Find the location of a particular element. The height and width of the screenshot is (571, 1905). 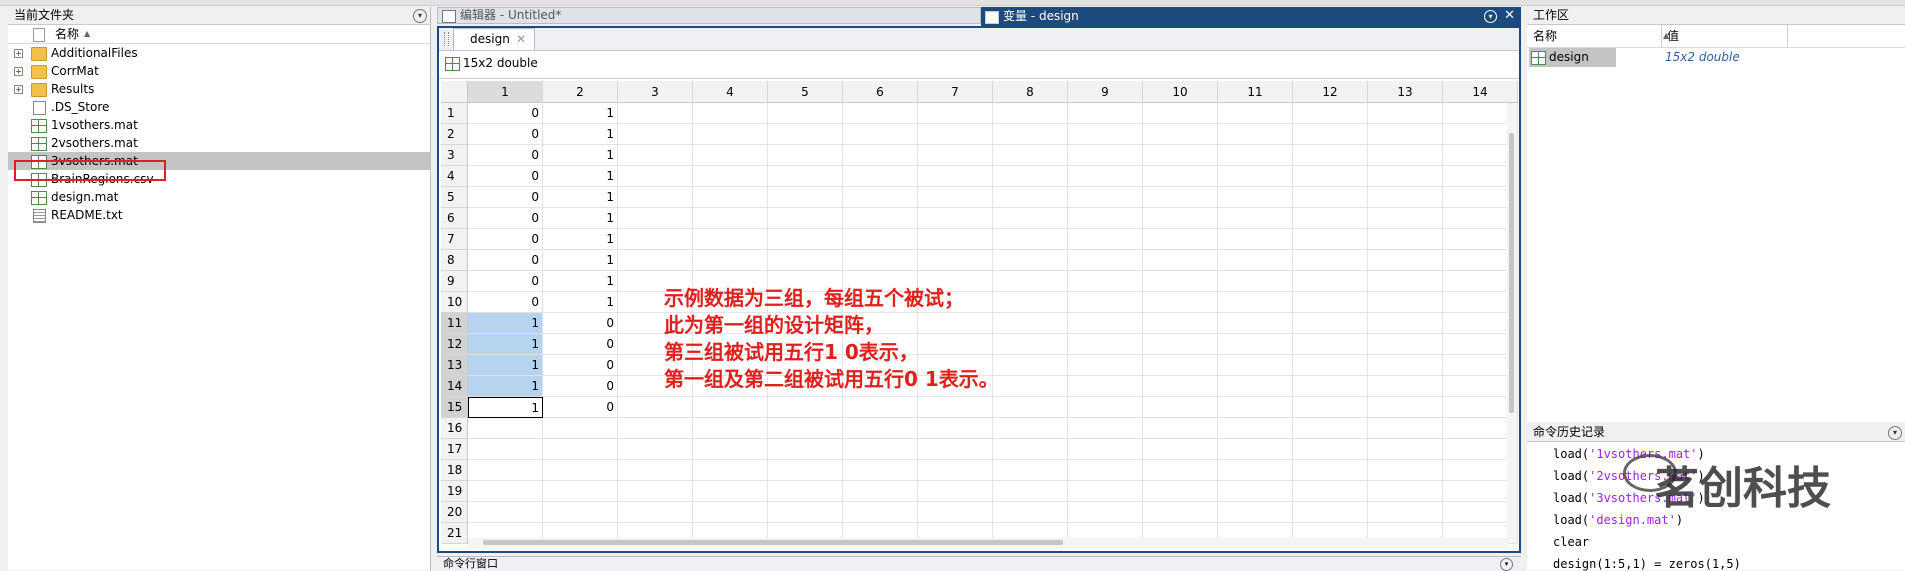

column-header: 8 is located at coordinates (1030, 92).